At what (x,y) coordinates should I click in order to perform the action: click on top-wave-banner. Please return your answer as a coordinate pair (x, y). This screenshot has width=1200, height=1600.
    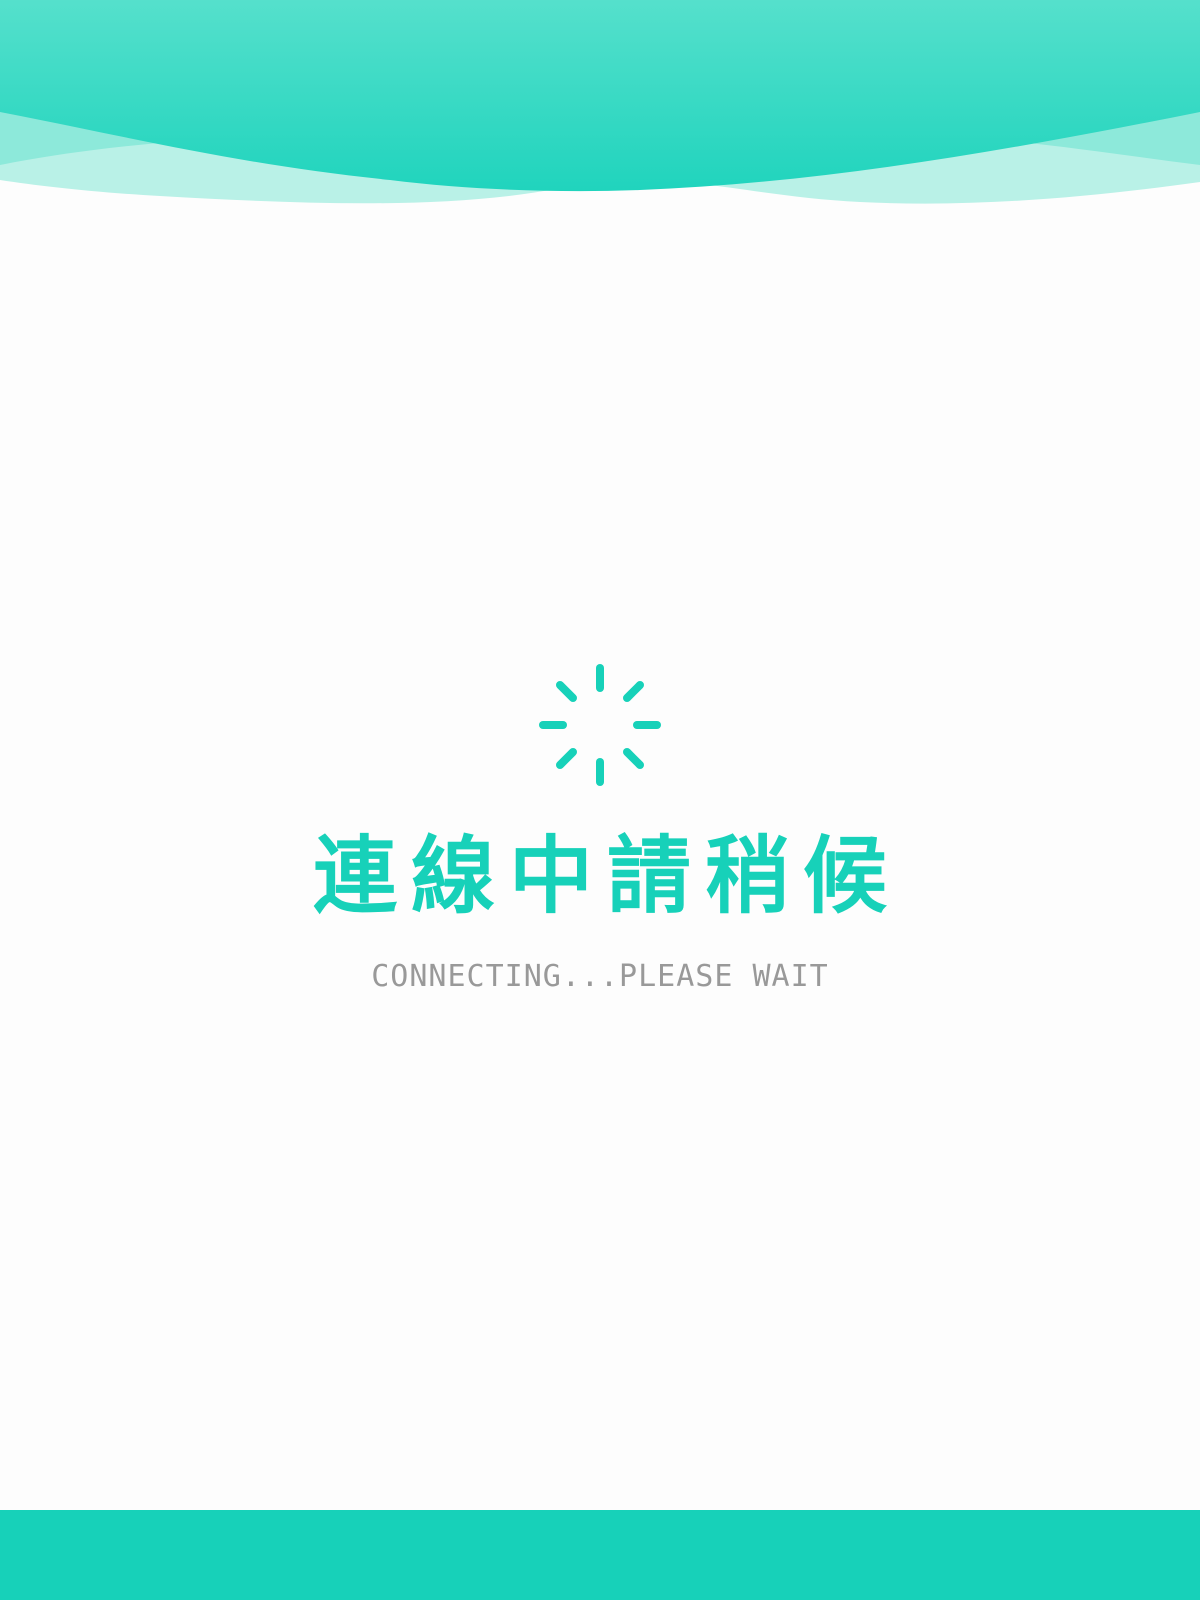
    Looking at the image, I should click on (600, 102).